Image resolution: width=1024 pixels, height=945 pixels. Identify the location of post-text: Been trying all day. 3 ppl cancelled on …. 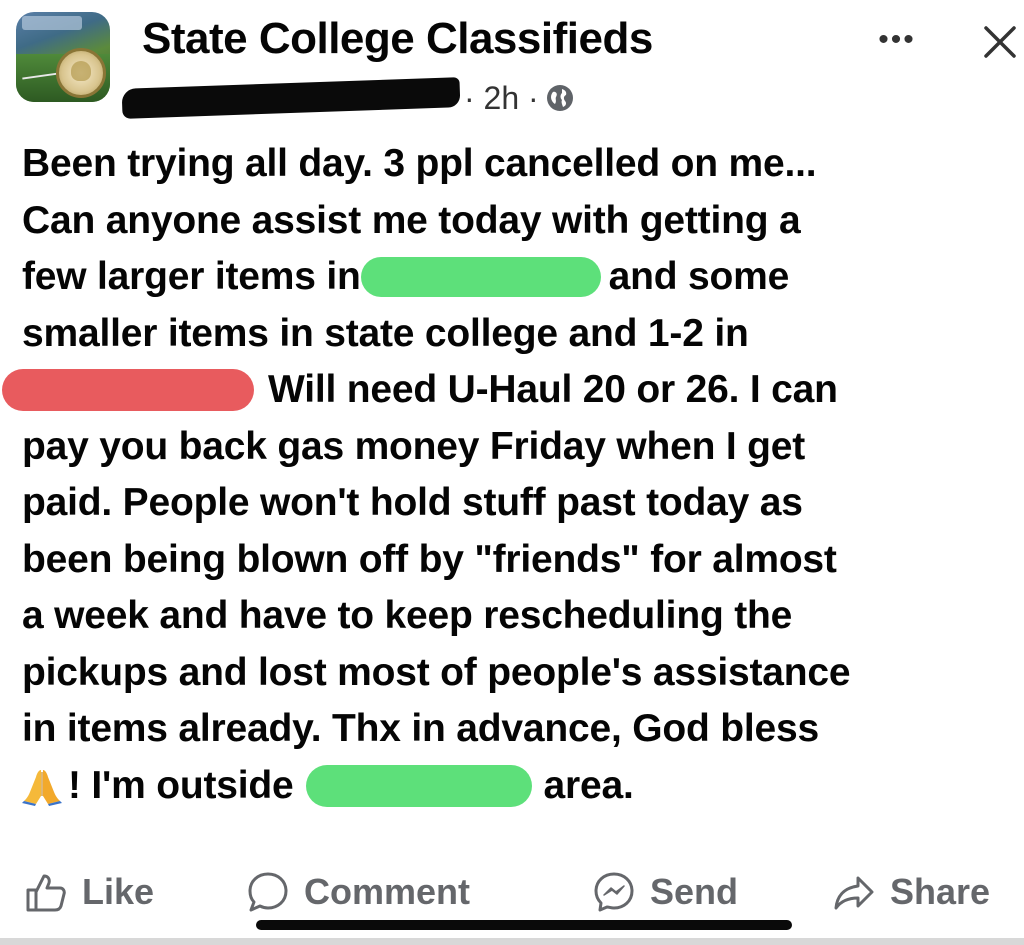
(419, 163).